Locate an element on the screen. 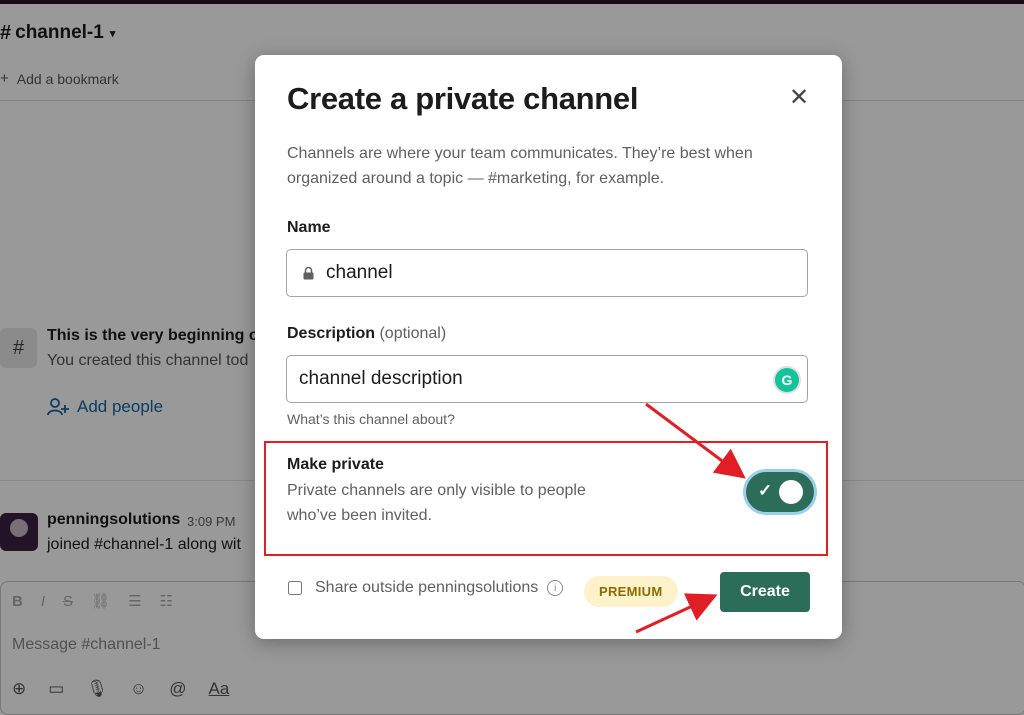  checkmark-icon: ✓ is located at coordinates (765, 490).